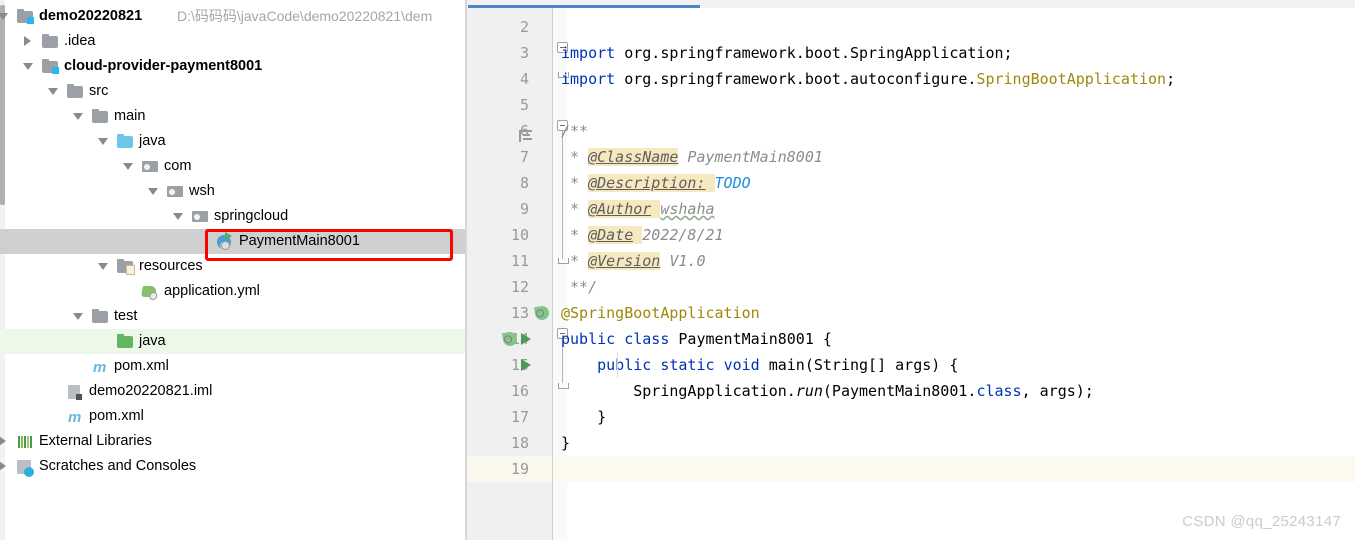  What do you see at coordinates (732, 183) in the screenshot?
I see `code-token: TODO` at bounding box center [732, 183].